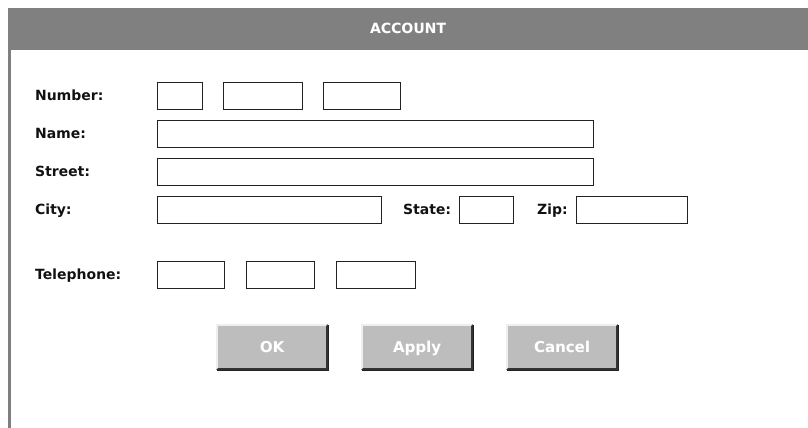 The height and width of the screenshot is (428, 808). I want to click on field-label: Telephone:, so click(78, 275).